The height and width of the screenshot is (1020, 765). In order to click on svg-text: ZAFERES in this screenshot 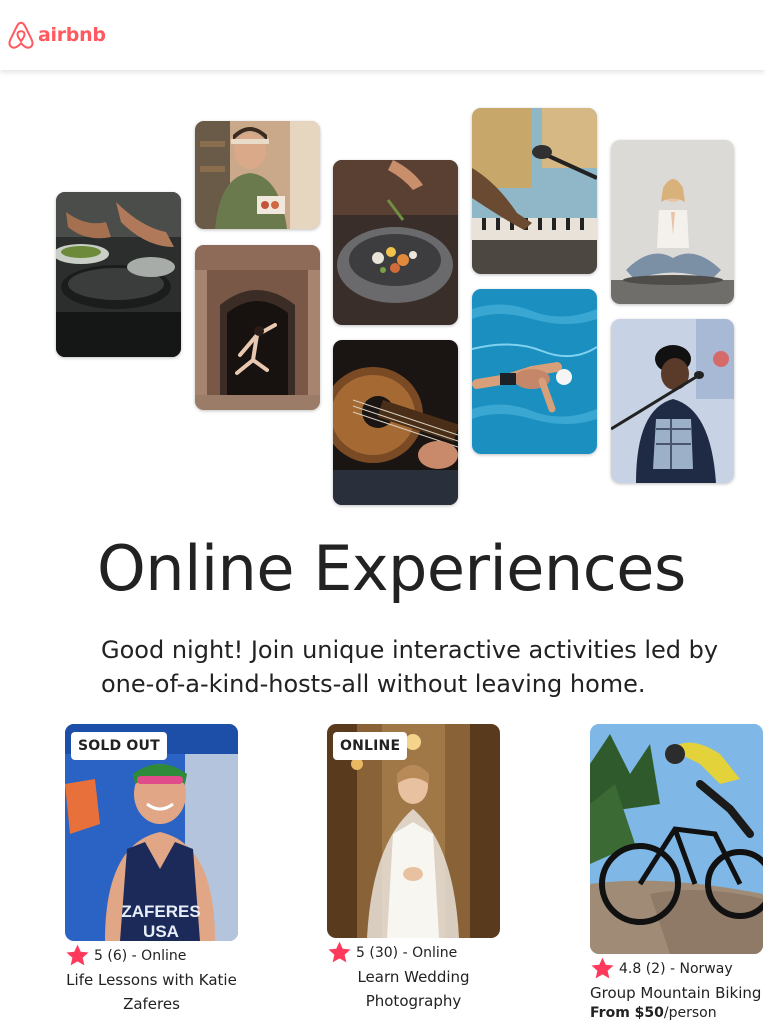, I will do `click(160, 911)`.